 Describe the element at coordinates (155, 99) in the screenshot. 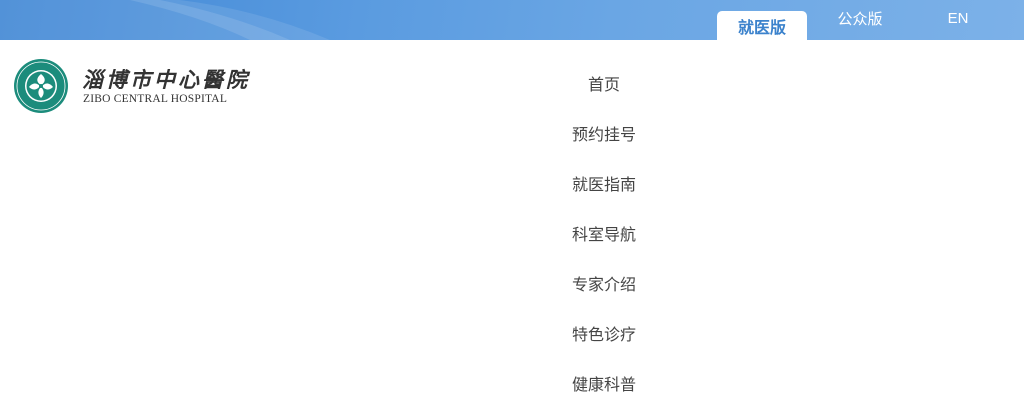

I see `hospital-name-en: ZIBO CENTRAL HOSPITAL` at that location.